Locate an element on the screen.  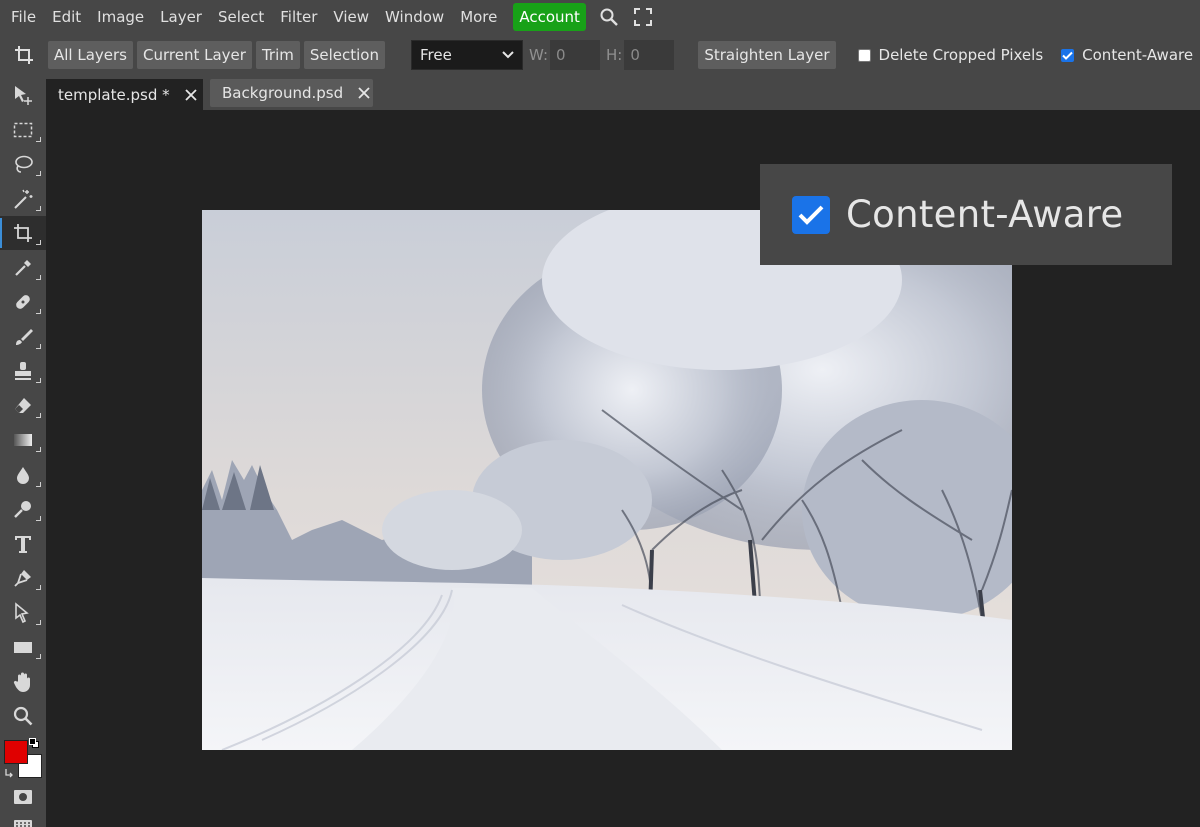
content-aware-label: Content-Aware is located at coordinates (1138, 55).